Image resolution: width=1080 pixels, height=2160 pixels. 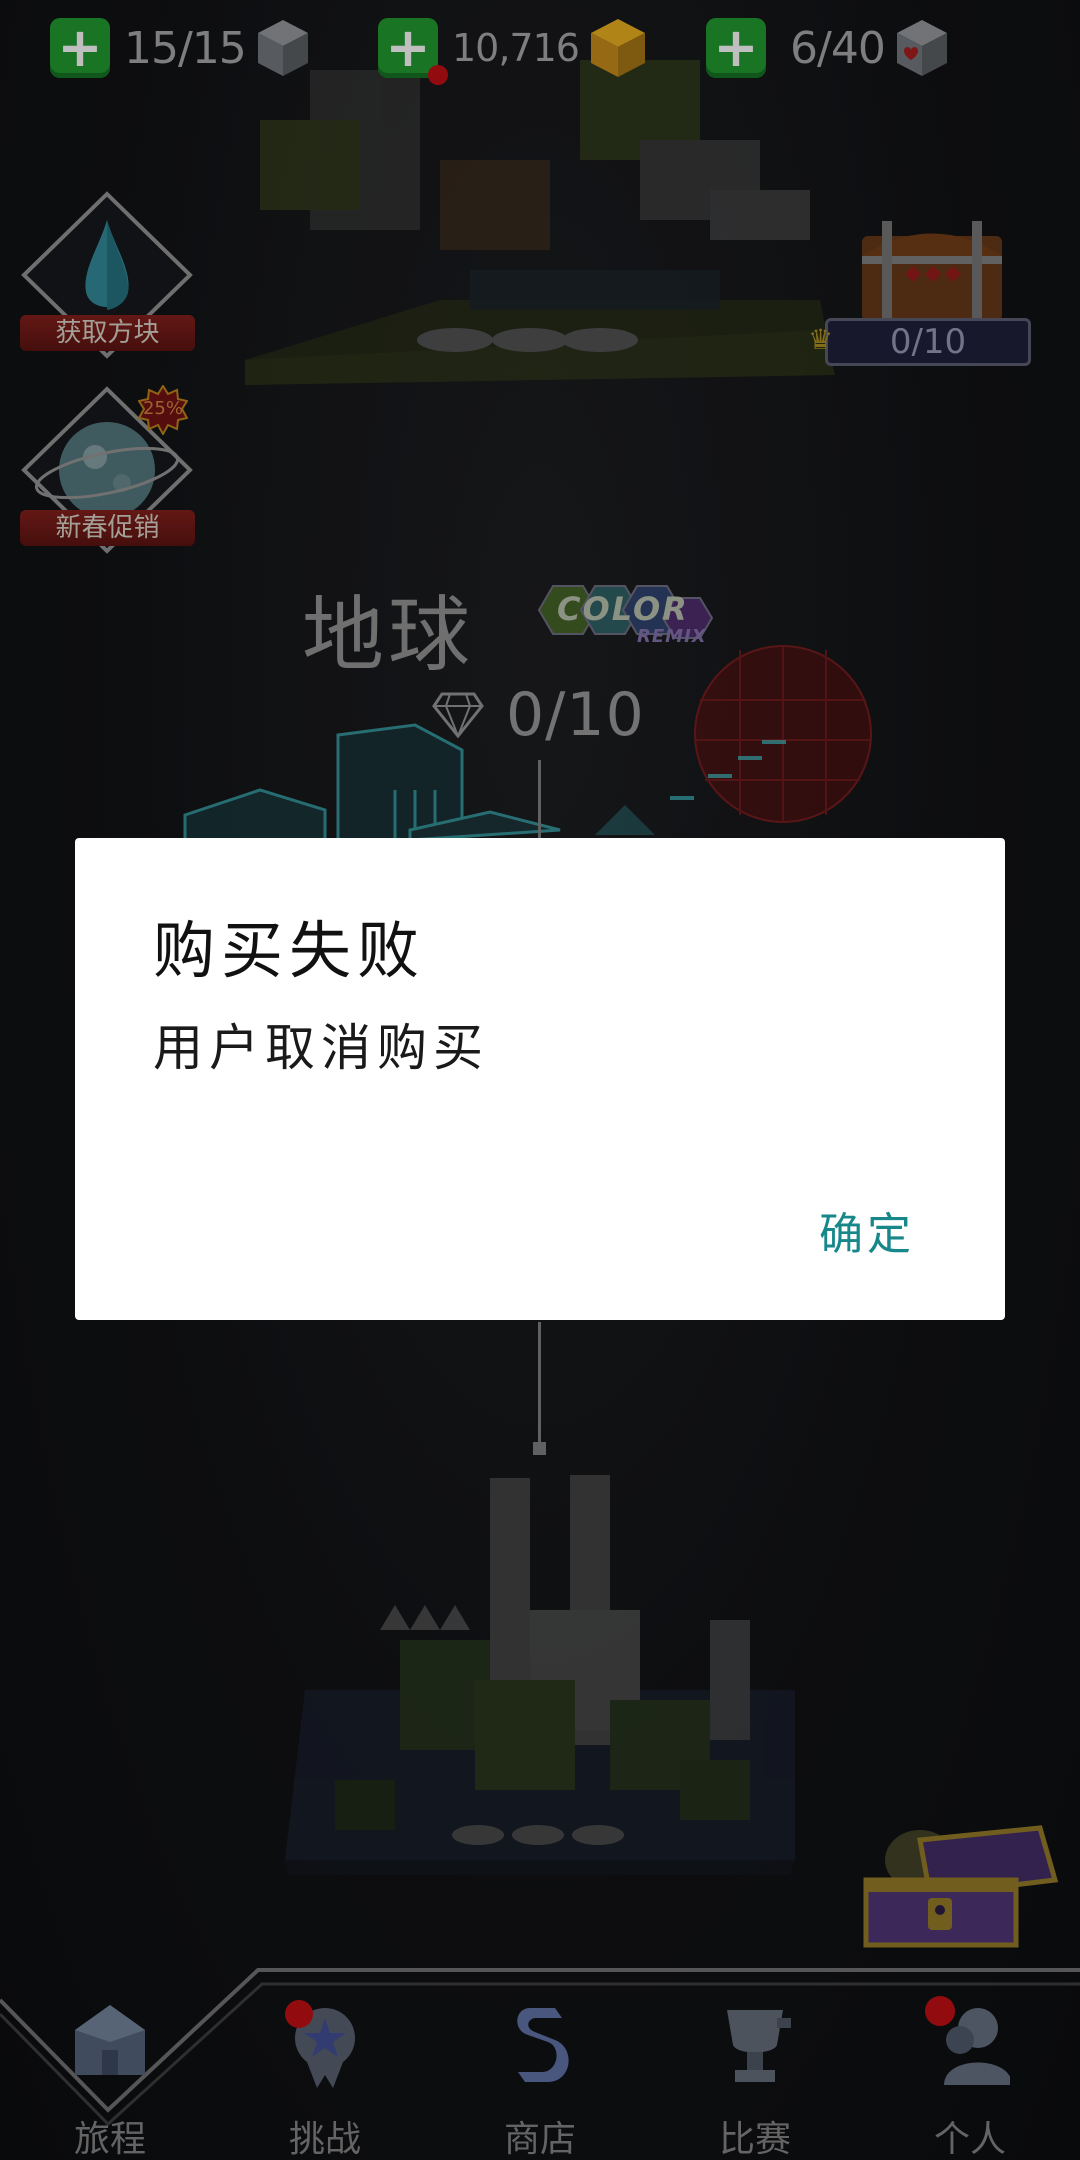 I want to click on dialog-message: 用户取消购买, so click(x=321, y=1048).